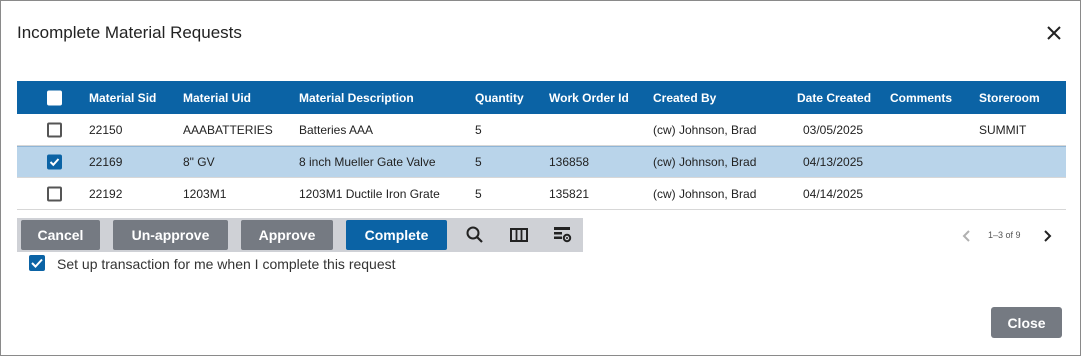 The height and width of the screenshot is (356, 1081). I want to click on date-created: 04/14/2025, so click(833, 193).